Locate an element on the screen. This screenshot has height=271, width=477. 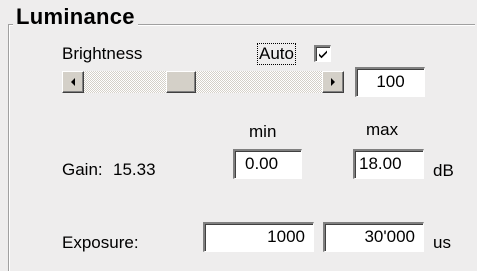
brightness-value-field: 100 is located at coordinates (390, 82).